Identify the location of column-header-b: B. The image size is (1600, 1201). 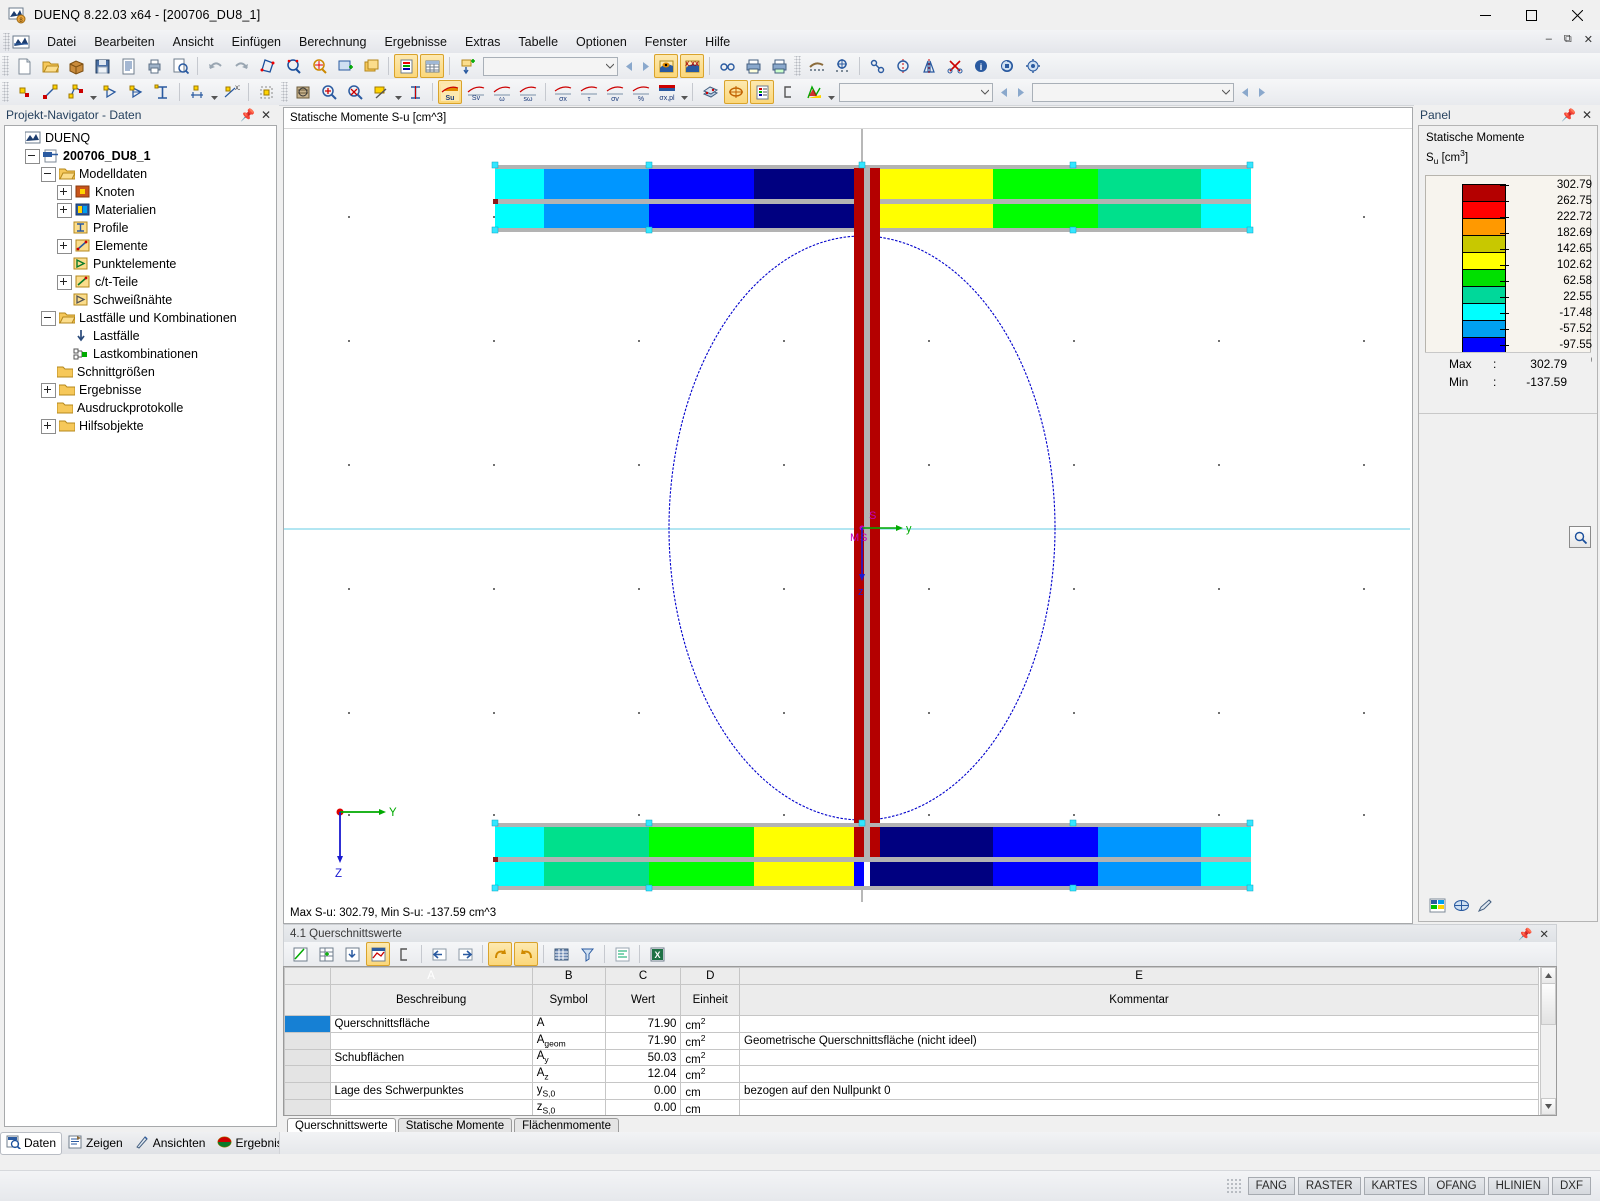
(568, 976).